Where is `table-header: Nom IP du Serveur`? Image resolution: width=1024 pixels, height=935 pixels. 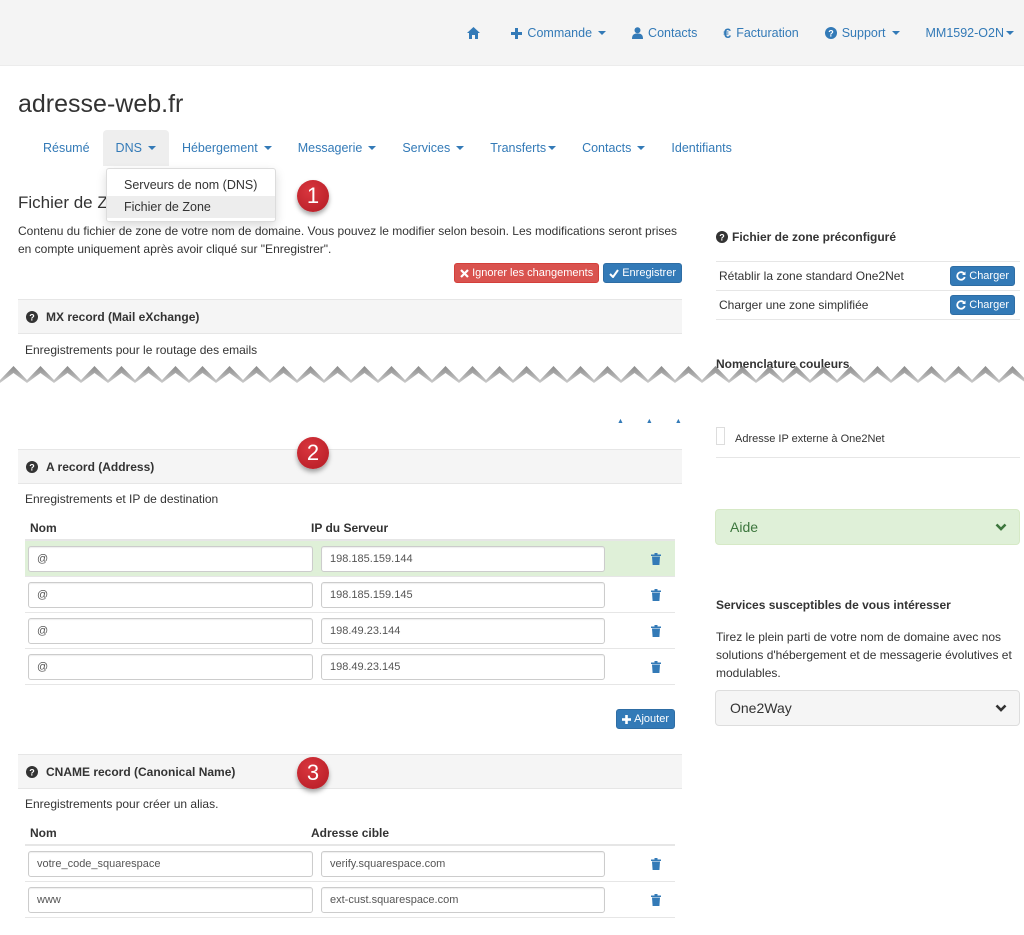
table-header: Nom IP du Serveur is located at coordinates (350, 529).